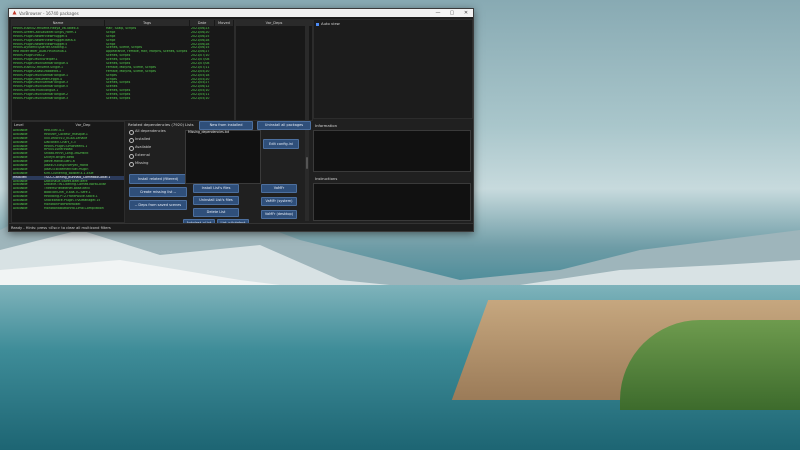 The image size is (800, 450). I want to click on maximize-icon: ▢, so click(452, 13).